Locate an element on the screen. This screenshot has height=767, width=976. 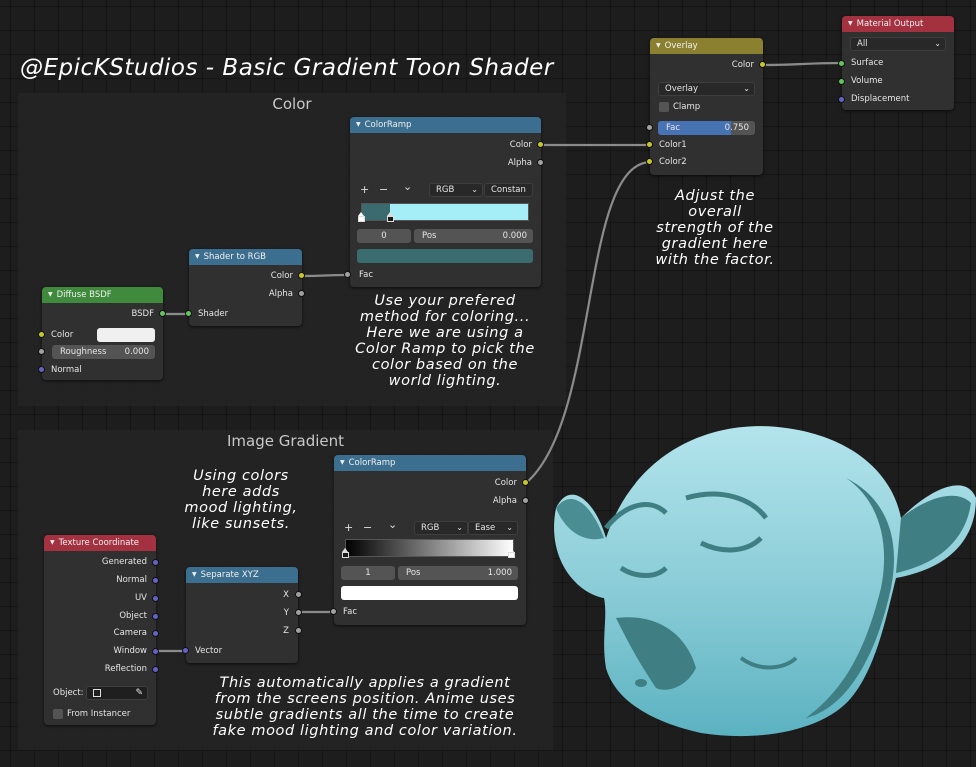
socket-object-out is located at coordinates (155, 616).